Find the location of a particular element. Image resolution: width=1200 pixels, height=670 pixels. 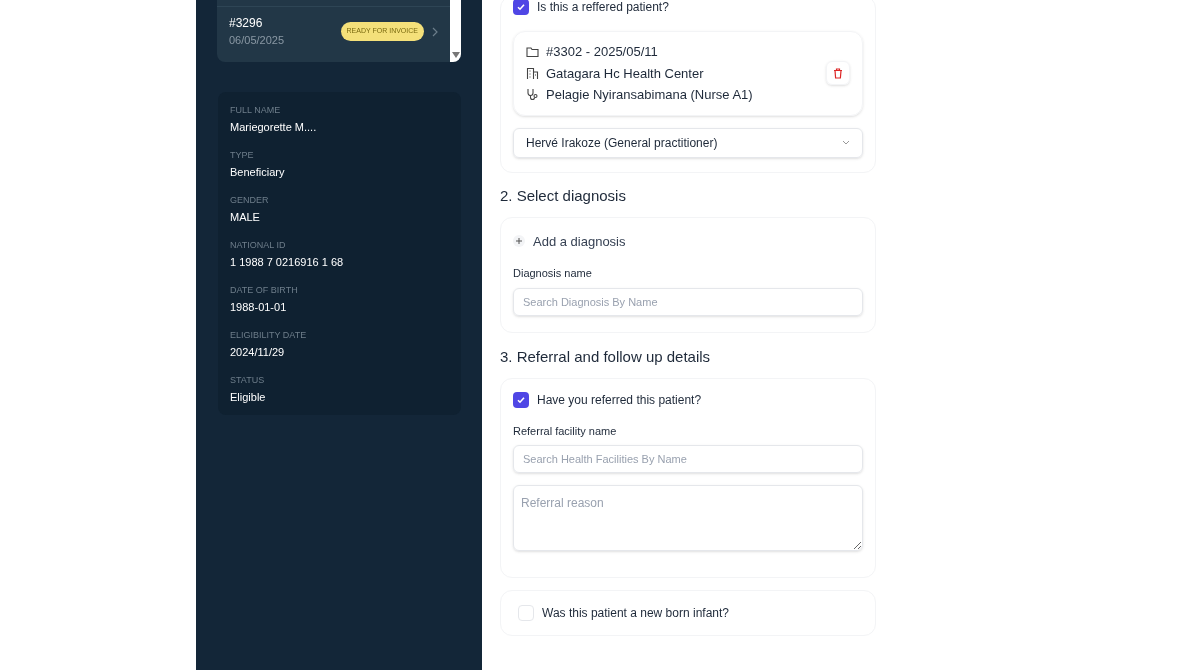

checkbox-label: Is this a reffered patient? is located at coordinates (603, 8).